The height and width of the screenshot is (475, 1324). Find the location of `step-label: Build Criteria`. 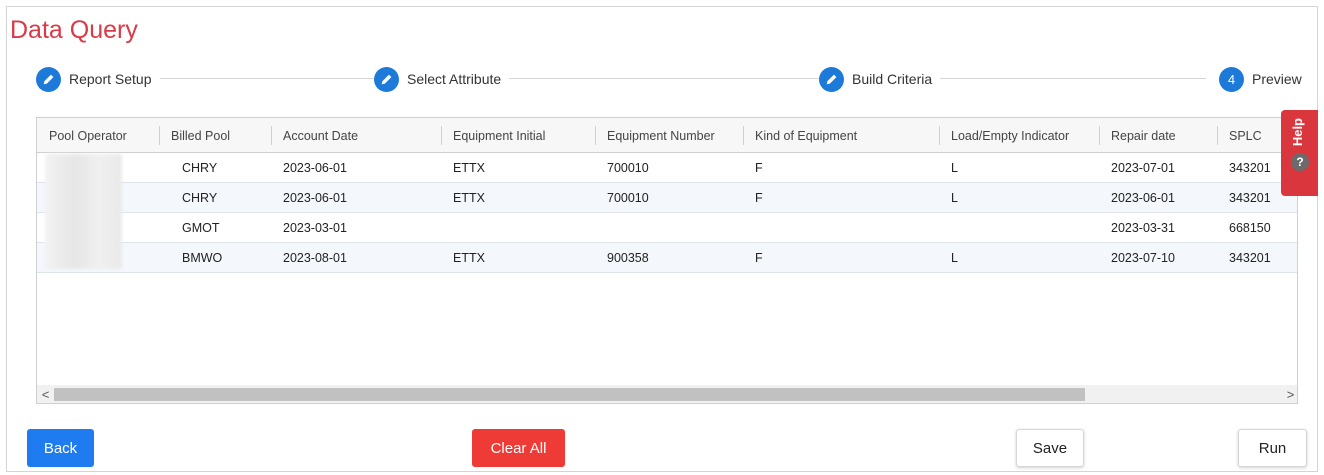

step-label: Build Criteria is located at coordinates (892, 79).